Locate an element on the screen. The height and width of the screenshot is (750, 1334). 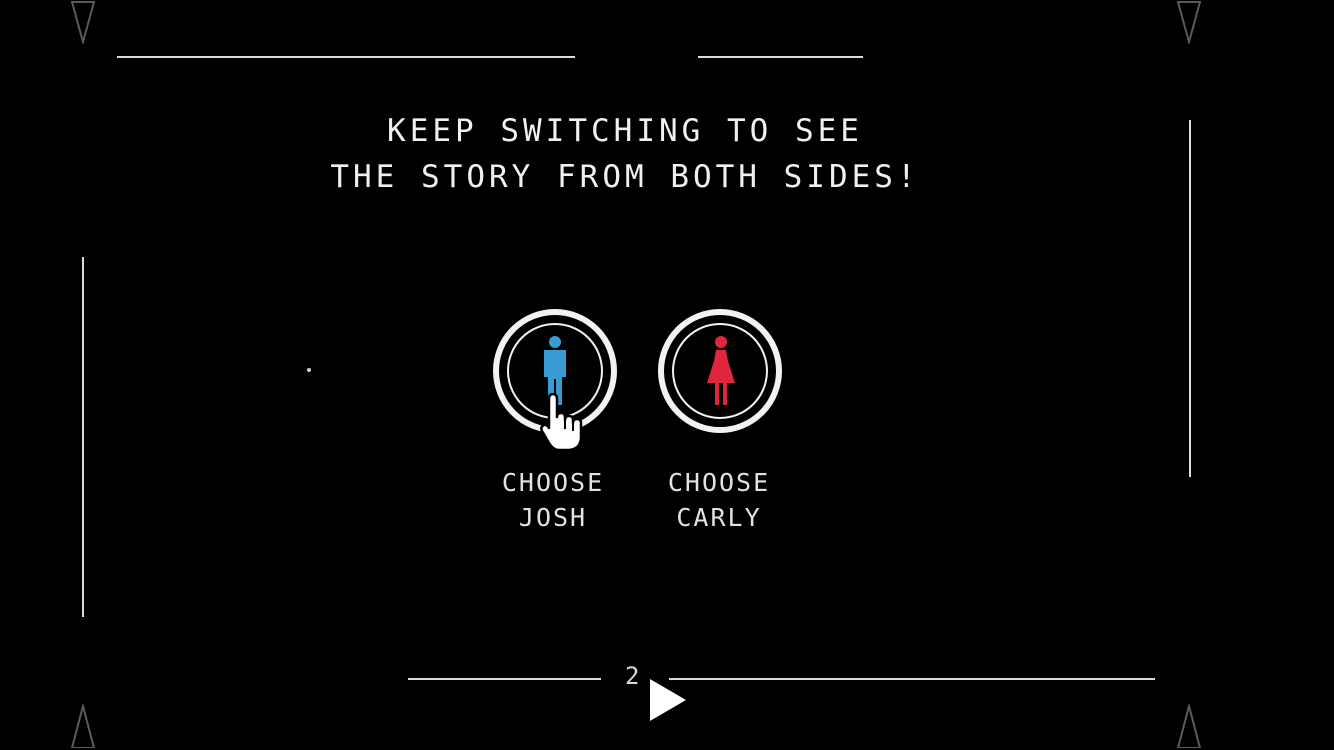
headline-line-1: KEEP SWITCHING TO SEE is located at coordinates (625, 131).